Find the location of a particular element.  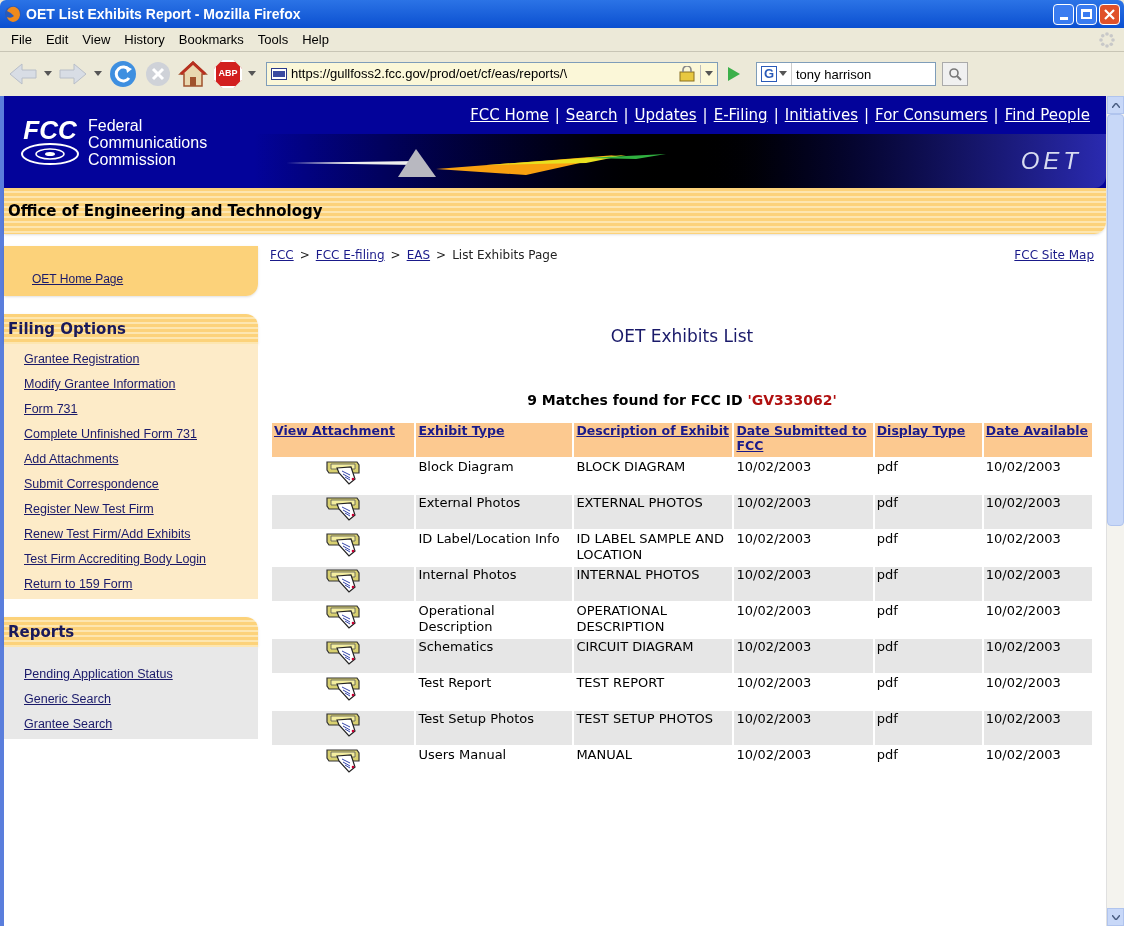

menu-item: Help is located at coordinates (315, 39).